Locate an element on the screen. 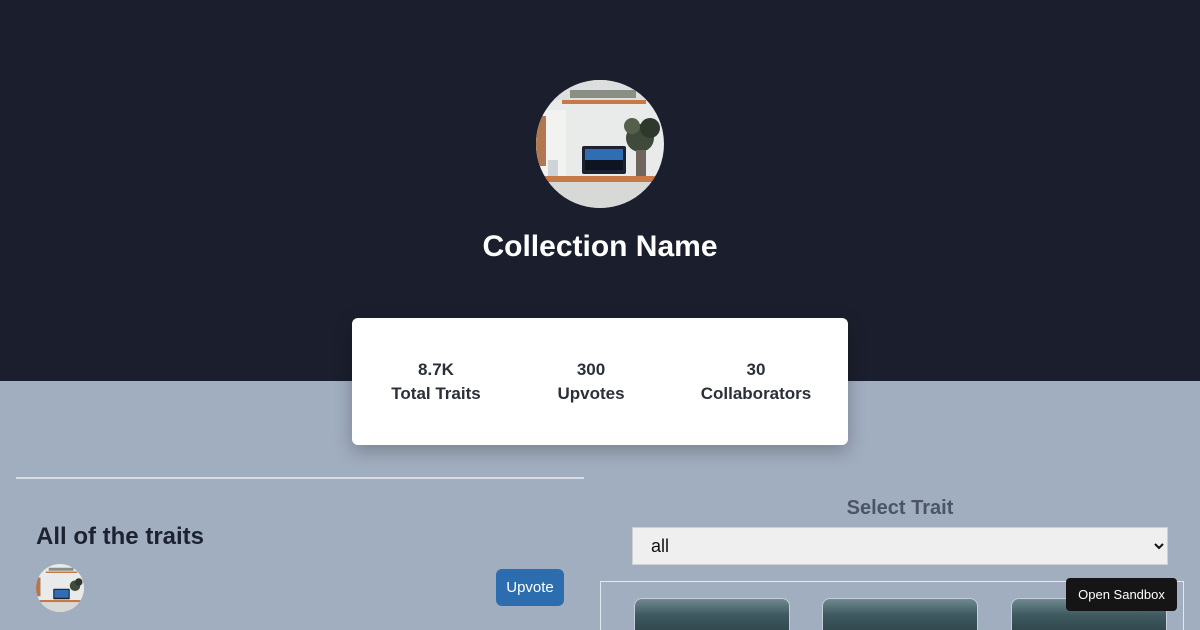 The height and width of the screenshot is (630, 1200). stat-total-traits: 8.7K Total Traits is located at coordinates (436, 382).